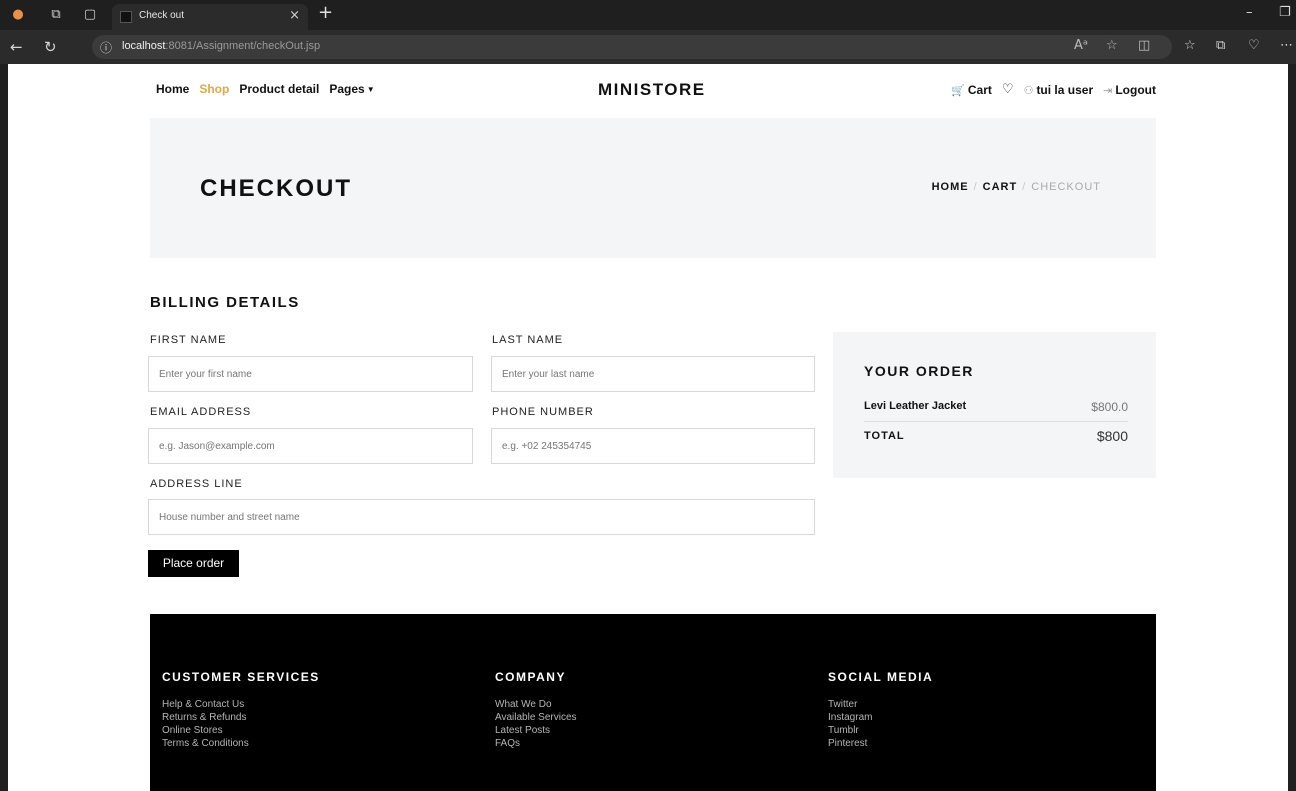 This screenshot has height=791, width=1296. Describe the element at coordinates (1008, 89) in the screenshot. I see `wishlist-heart-icon: ♡` at that location.